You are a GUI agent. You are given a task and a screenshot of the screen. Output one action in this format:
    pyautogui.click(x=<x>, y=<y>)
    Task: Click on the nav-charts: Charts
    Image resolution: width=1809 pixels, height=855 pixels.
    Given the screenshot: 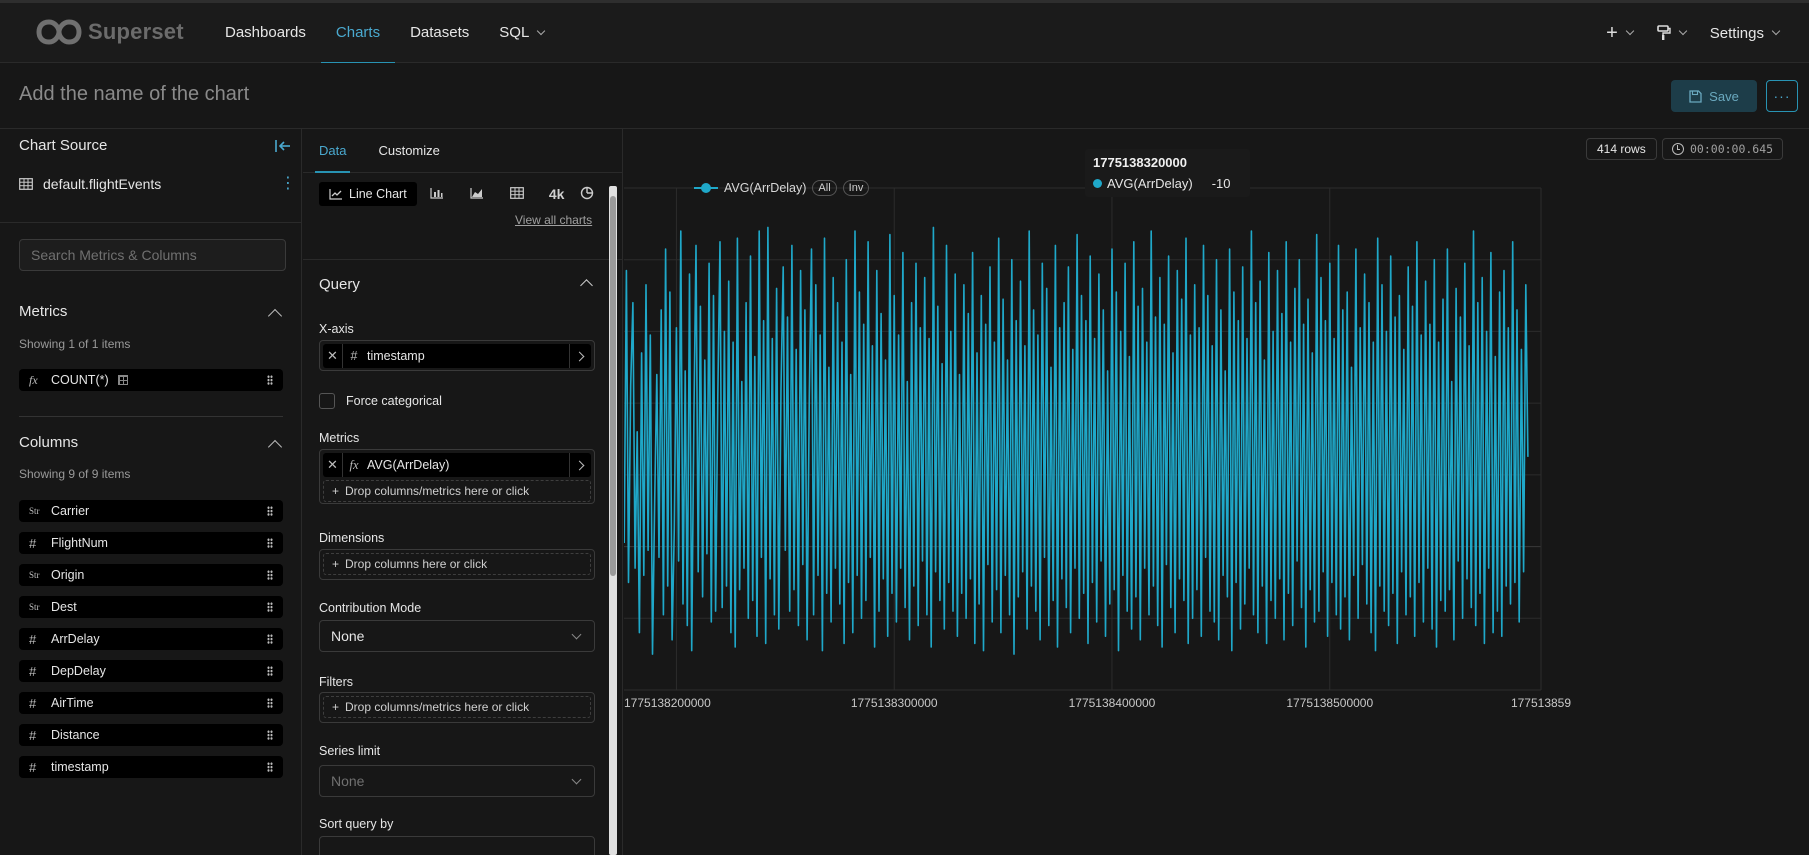 What is the action you would take?
    pyautogui.click(x=358, y=33)
    